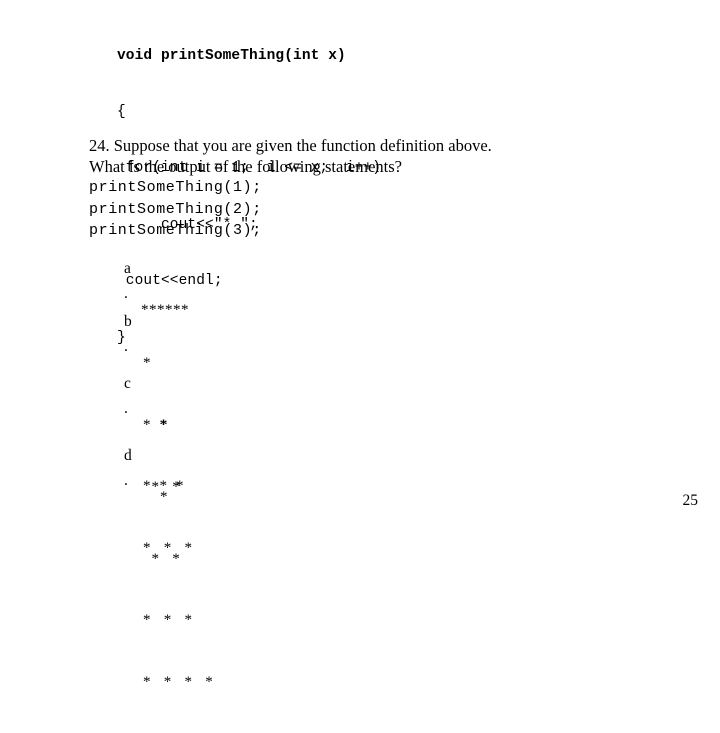 This screenshot has width=720, height=733. What do you see at coordinates (178, 589) in the screenshot?
I see `answer-choice-pattern: * * * * * * * * * *` at bounding box center [178, 589].